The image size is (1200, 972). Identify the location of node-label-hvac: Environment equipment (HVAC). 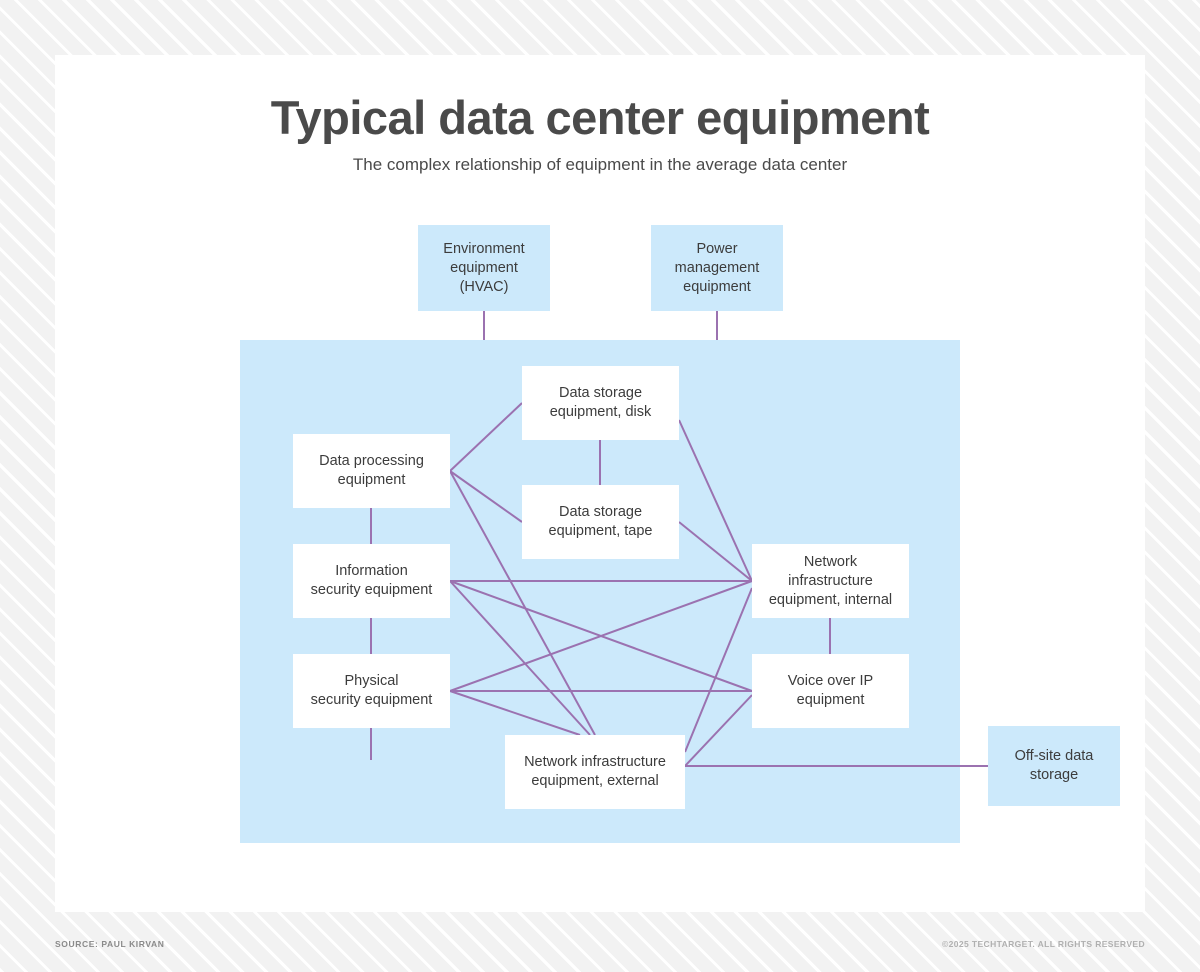
(484, 267).